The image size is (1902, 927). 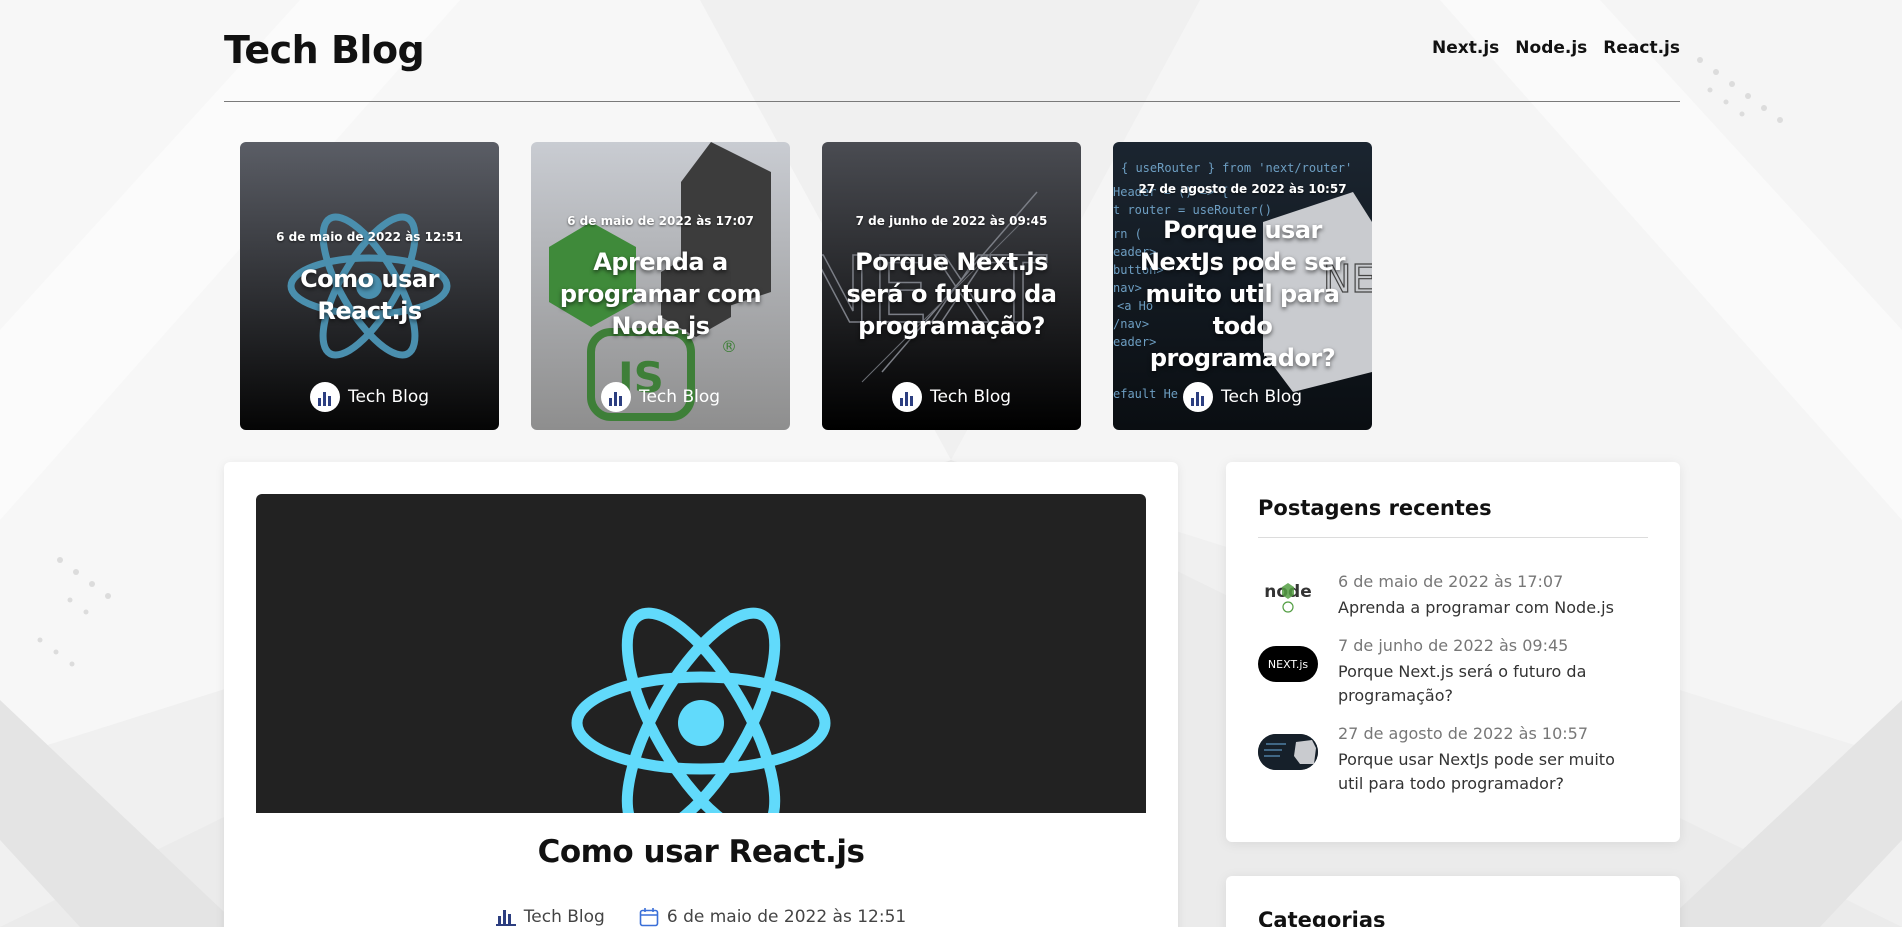 What do you see at coordinates (1242, 189) in the screenshot?
I see `card-date: 27 de agosto de 2022 às 10:57` at bounding box center [1242, 189].